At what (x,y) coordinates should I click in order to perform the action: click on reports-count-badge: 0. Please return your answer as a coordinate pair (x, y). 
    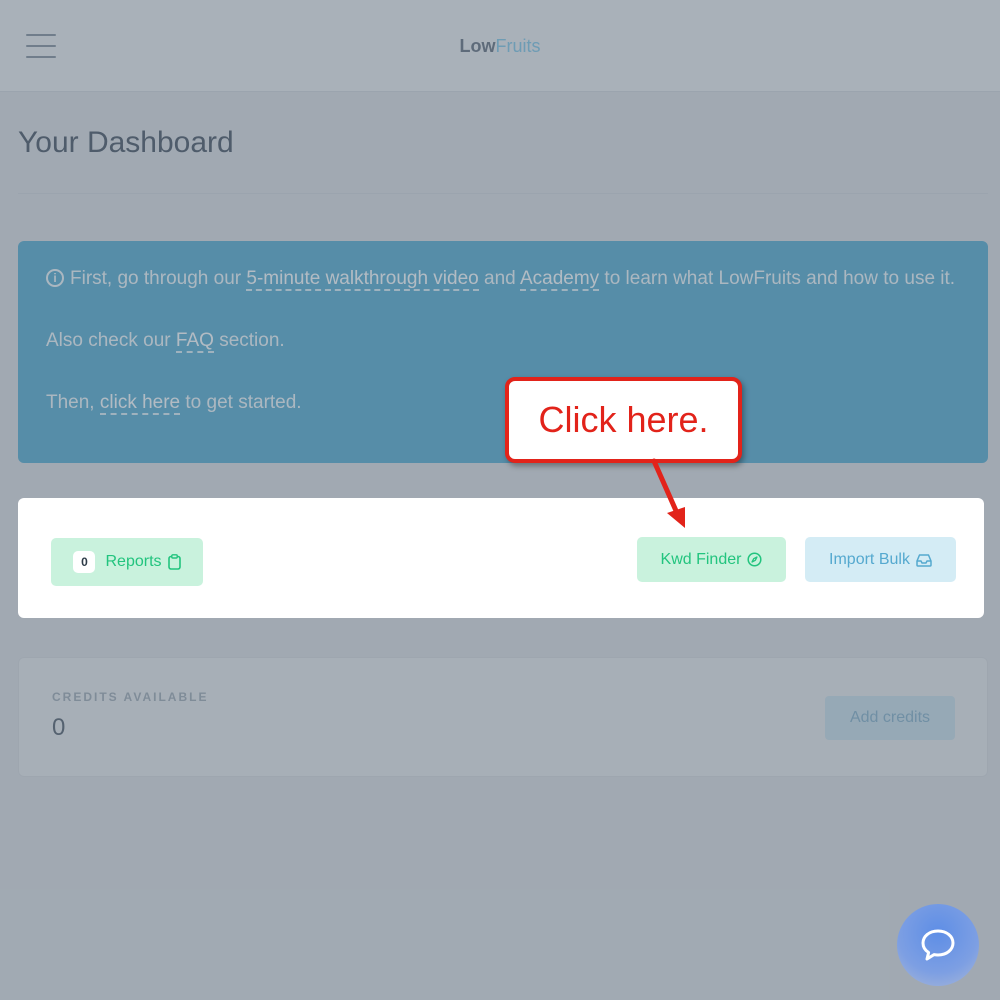
    Looking at the image, I should click on (84, 562).